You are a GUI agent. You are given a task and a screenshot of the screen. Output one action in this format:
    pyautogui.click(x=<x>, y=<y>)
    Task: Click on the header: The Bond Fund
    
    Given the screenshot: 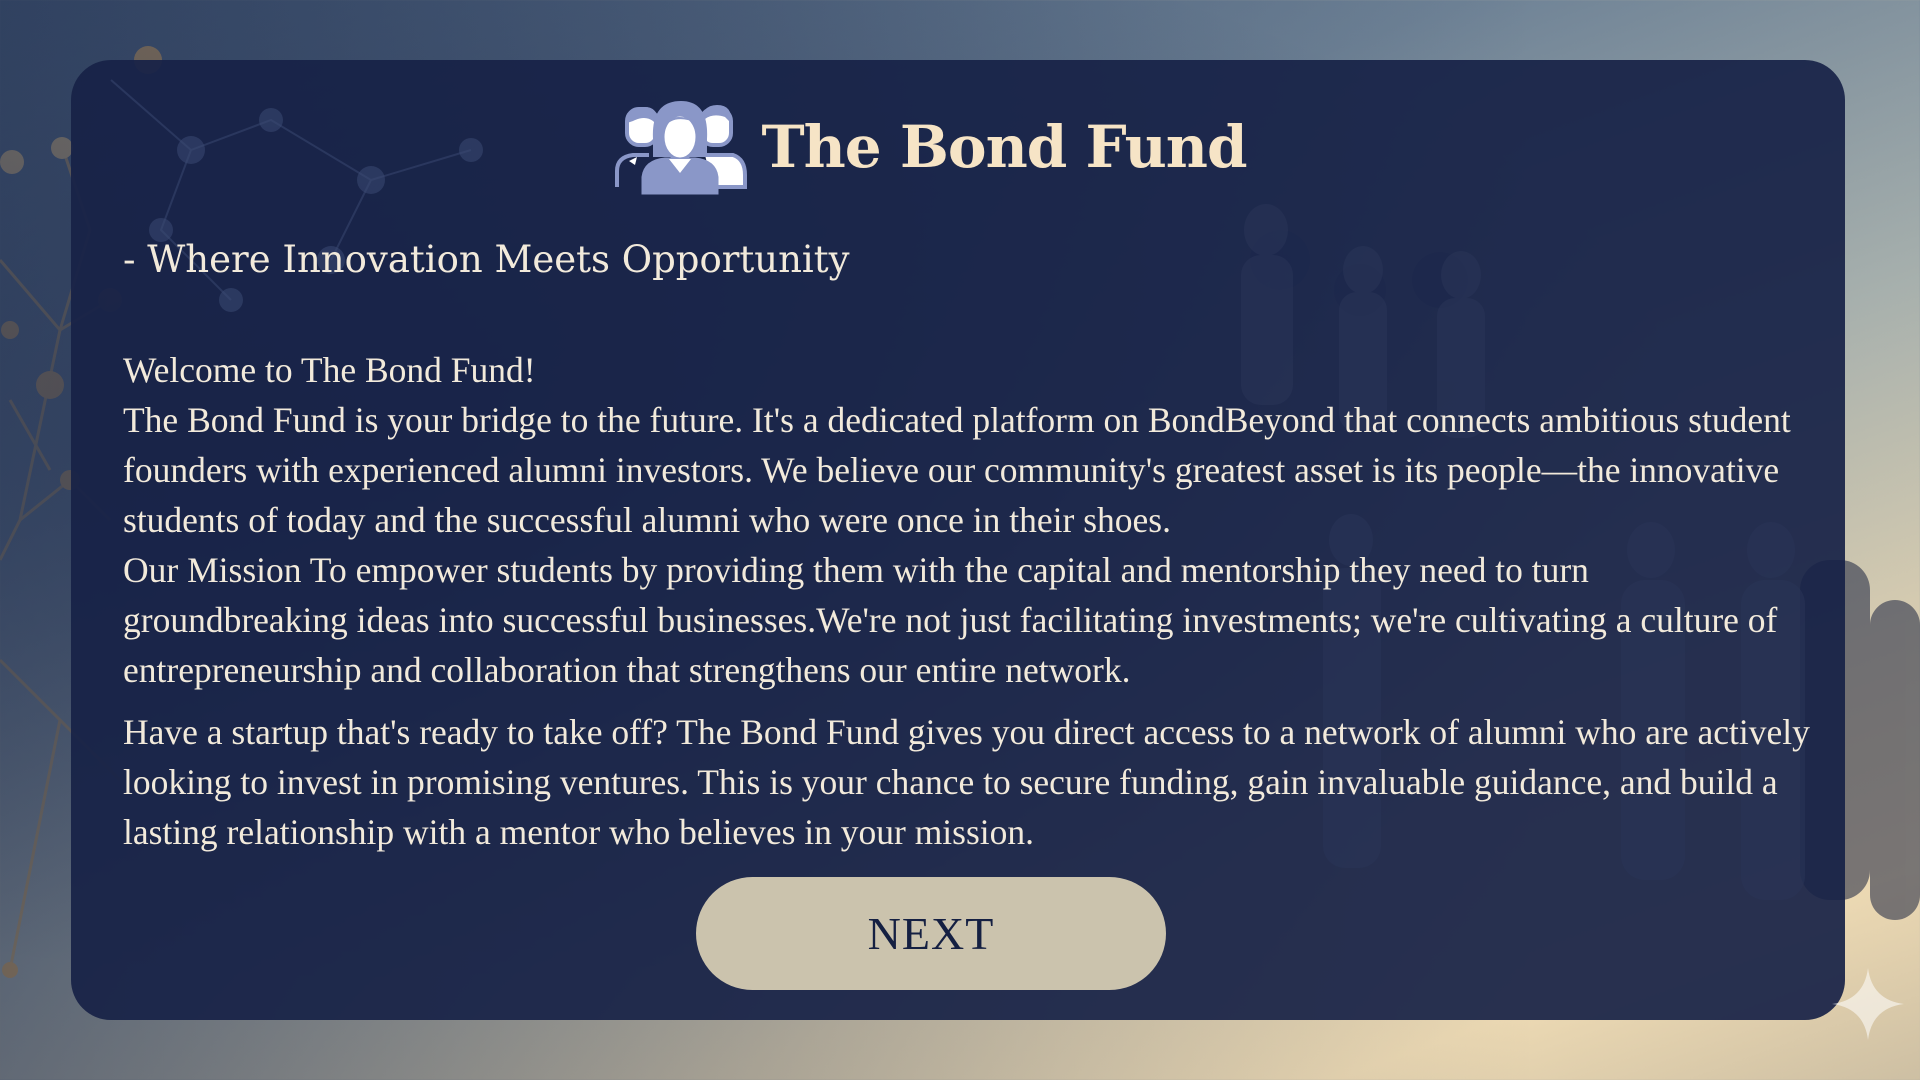 What is the action you would take?
    pyautogui.click(x=958, y=147)
    